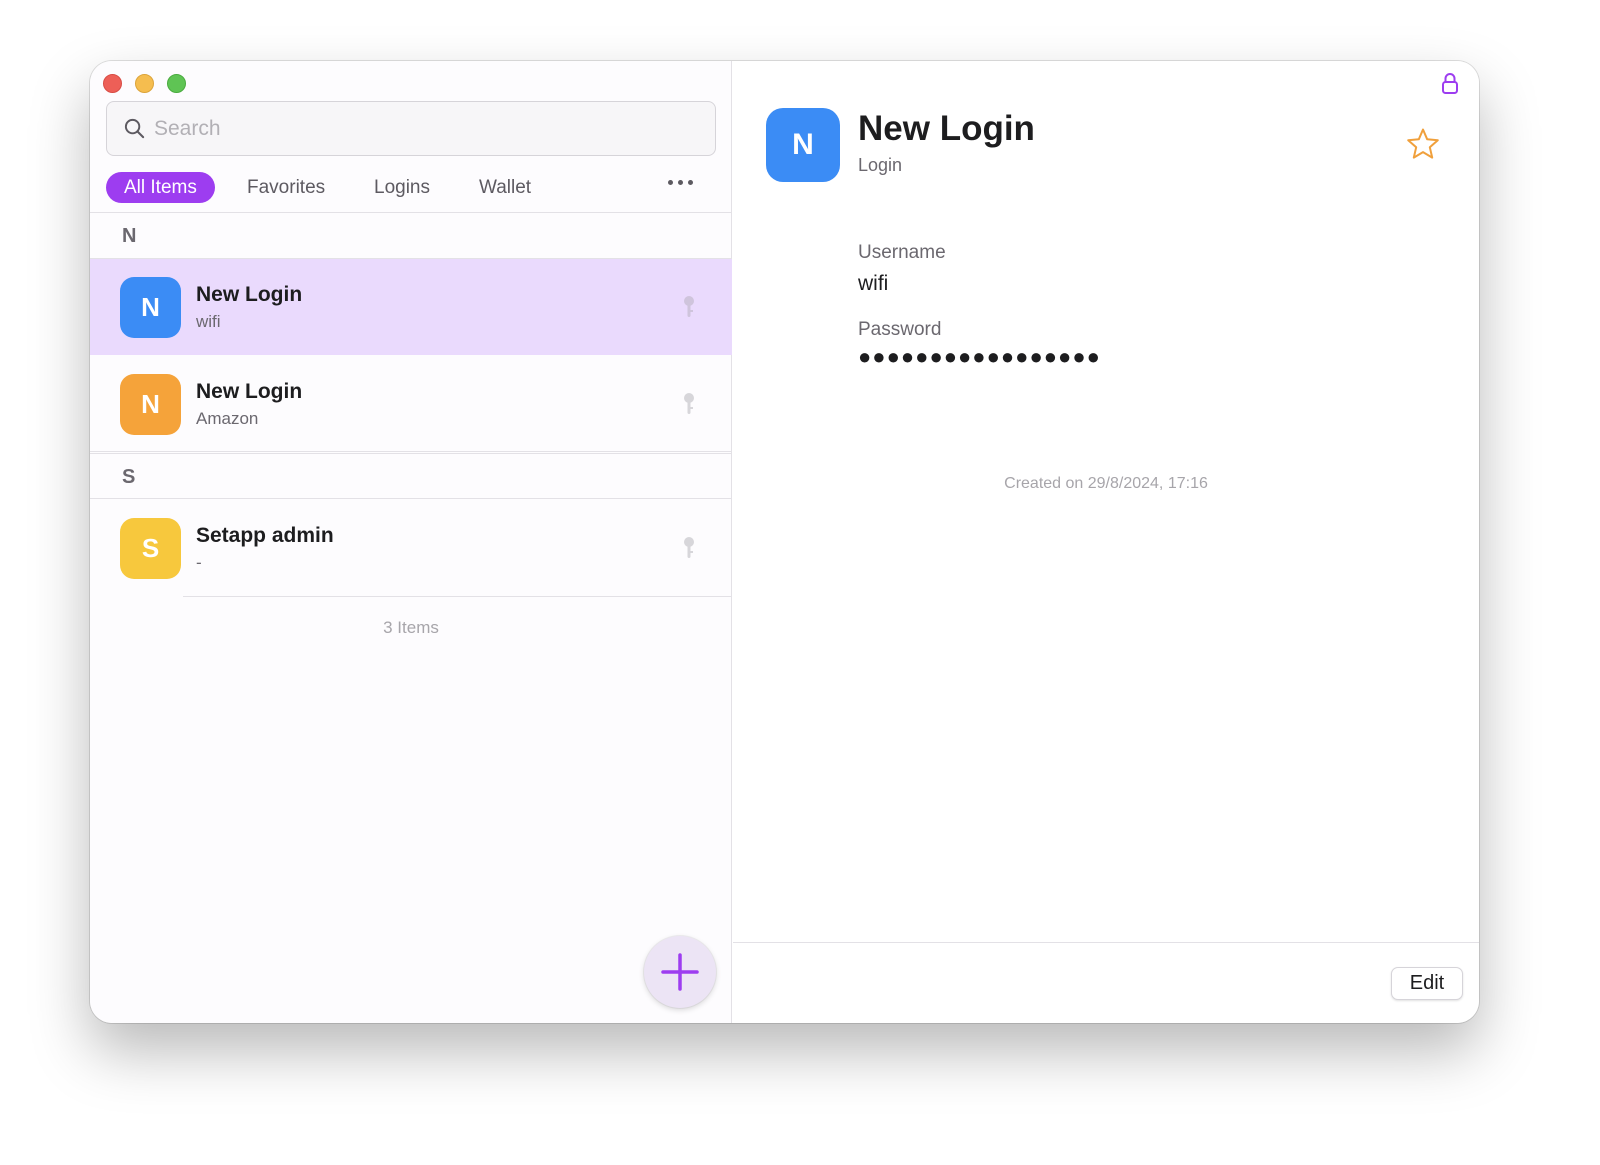 The height and width of the screenshot is (1165, 1600). What do you see at coordinates (208, 321) in the screenshot?
I see `item-subtitle: wifi` at bounding box center [208, 321].